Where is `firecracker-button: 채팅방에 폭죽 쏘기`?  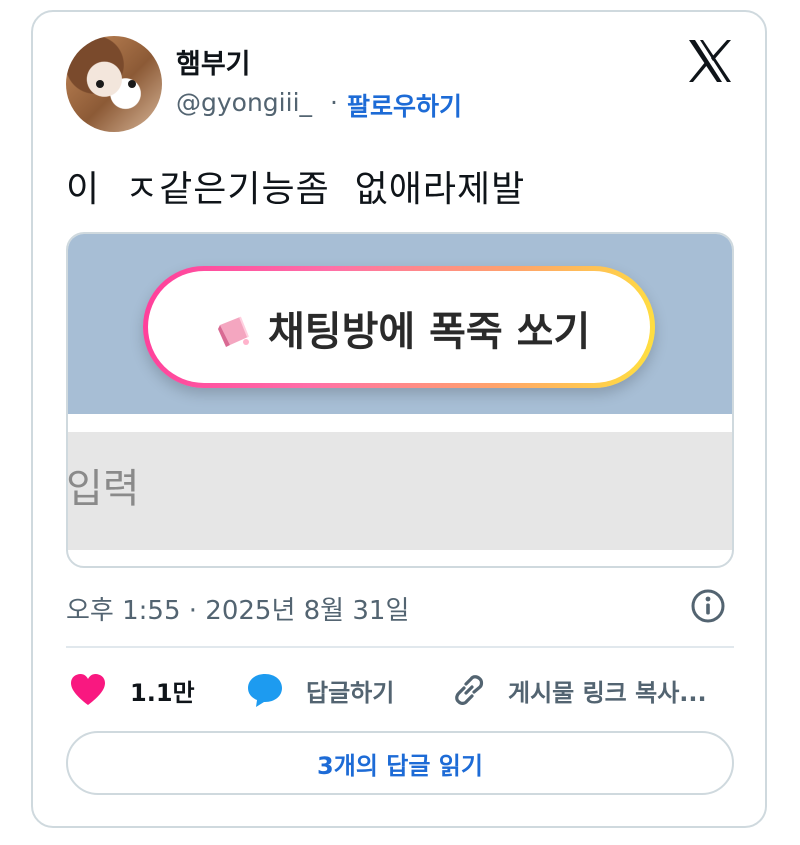
firecracker-button: 채팅방에 폭죽 쏘기 is located at coordinates (399, 327).